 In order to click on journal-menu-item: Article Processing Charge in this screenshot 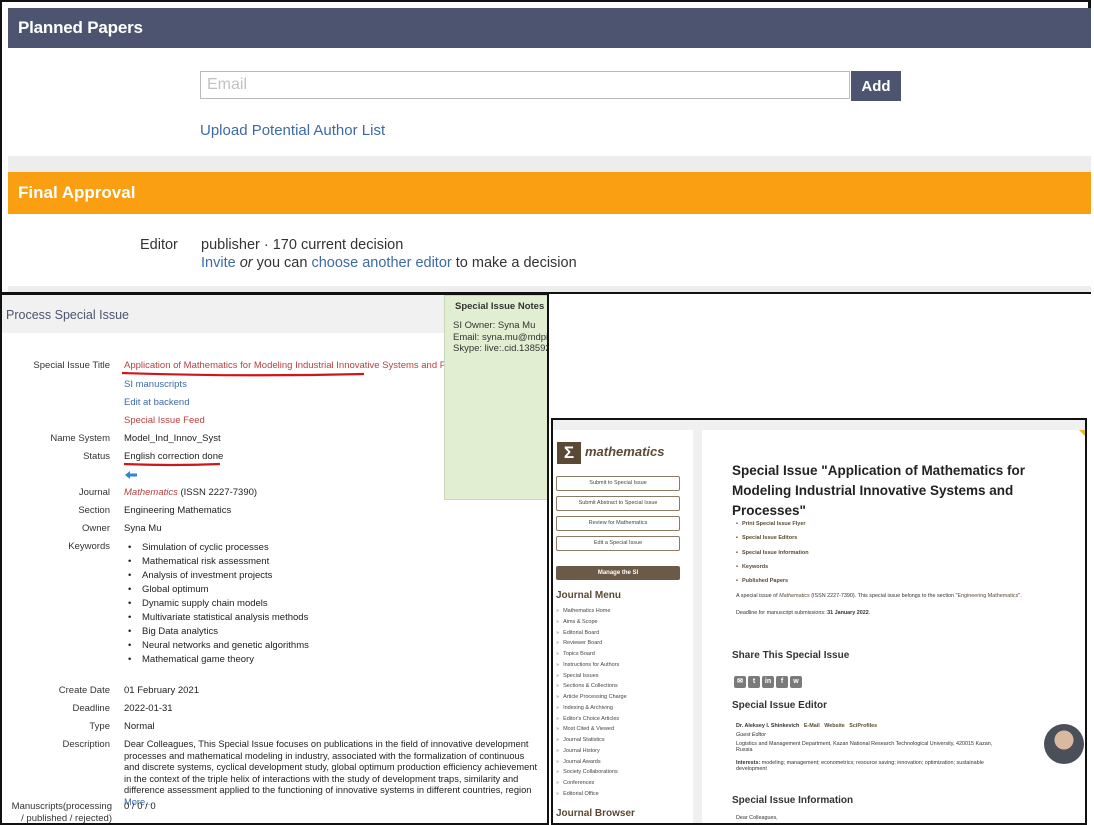, I will do `click(591, 697)`.